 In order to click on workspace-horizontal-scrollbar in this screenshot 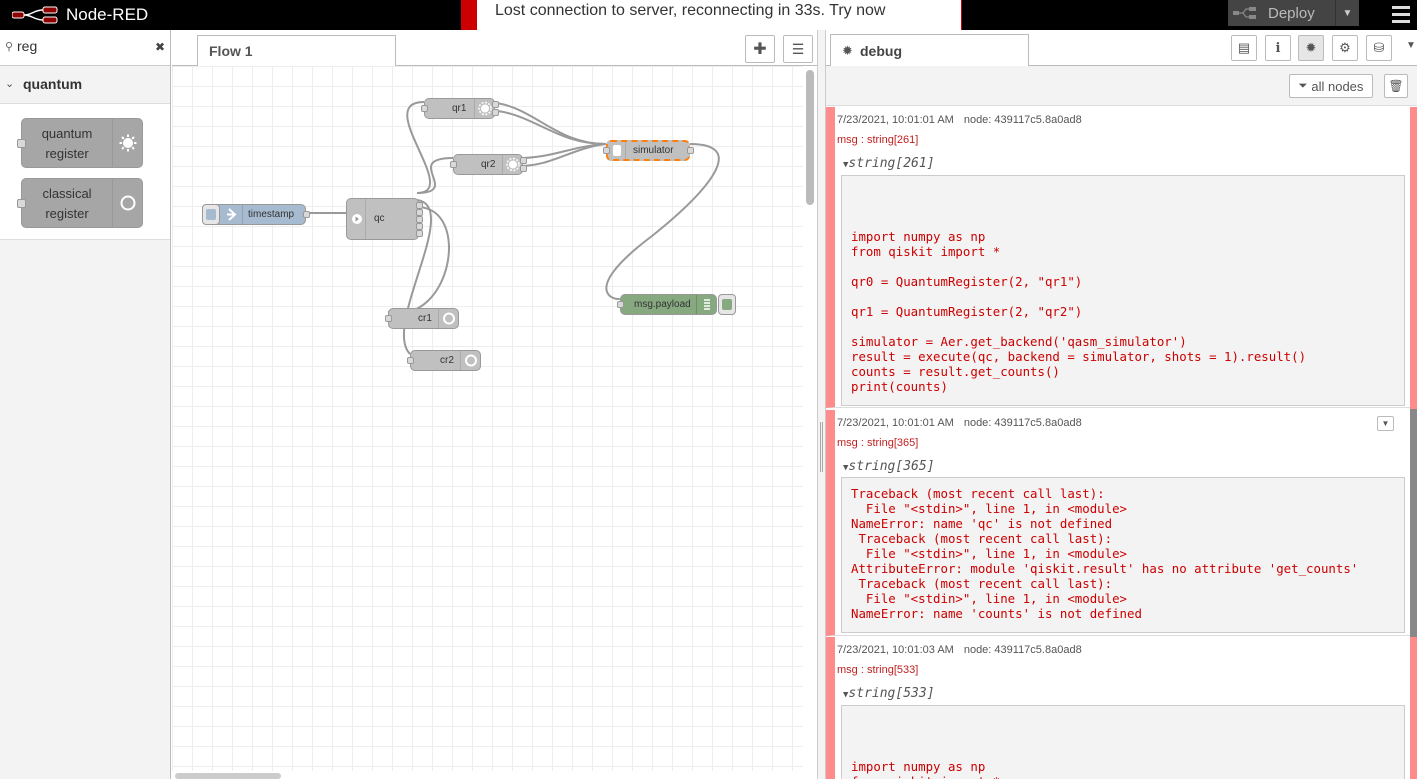, I will do `click(228, 776)`.